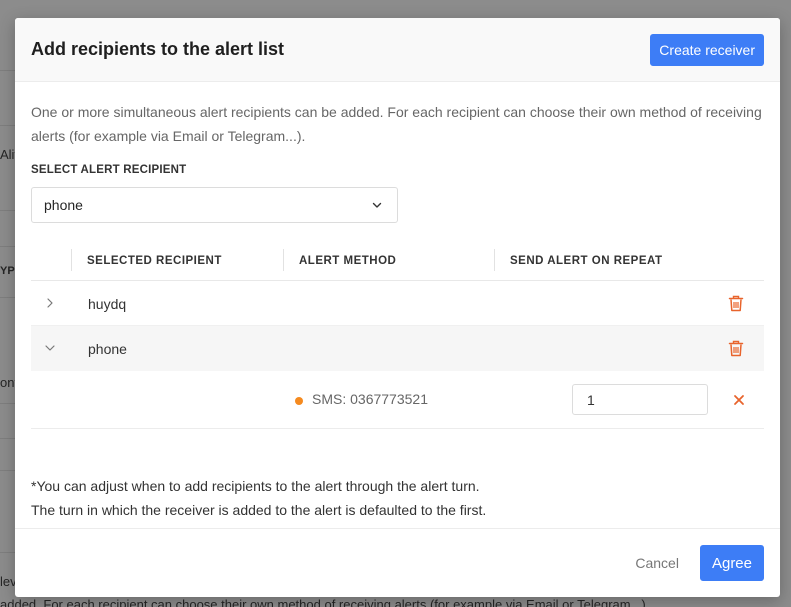  I want to click on alert-method-row: SMS: 0367773521, so click(397, 400).